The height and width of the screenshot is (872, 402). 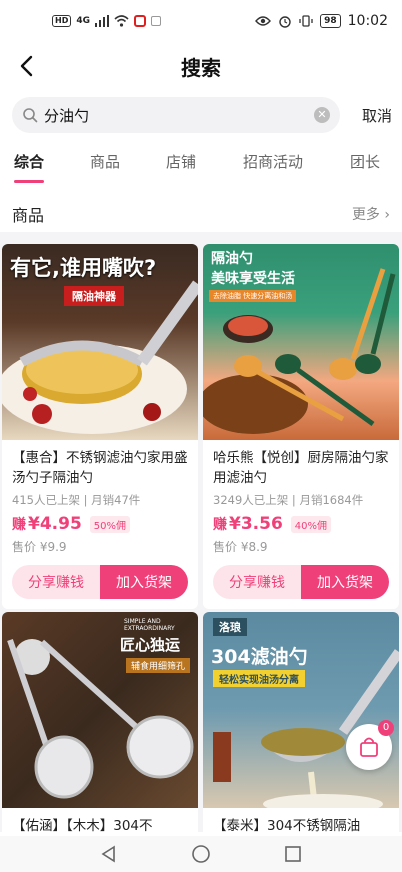 I want to click on shopping-bag-icon, so click(x=369, y=747).